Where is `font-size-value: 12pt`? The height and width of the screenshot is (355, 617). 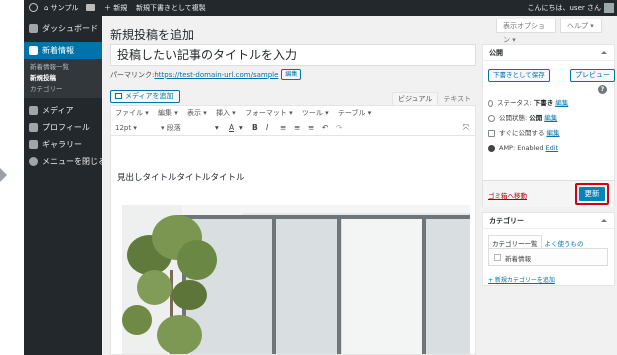
font-size-value: 12pt is located at coordinates (123, 128).